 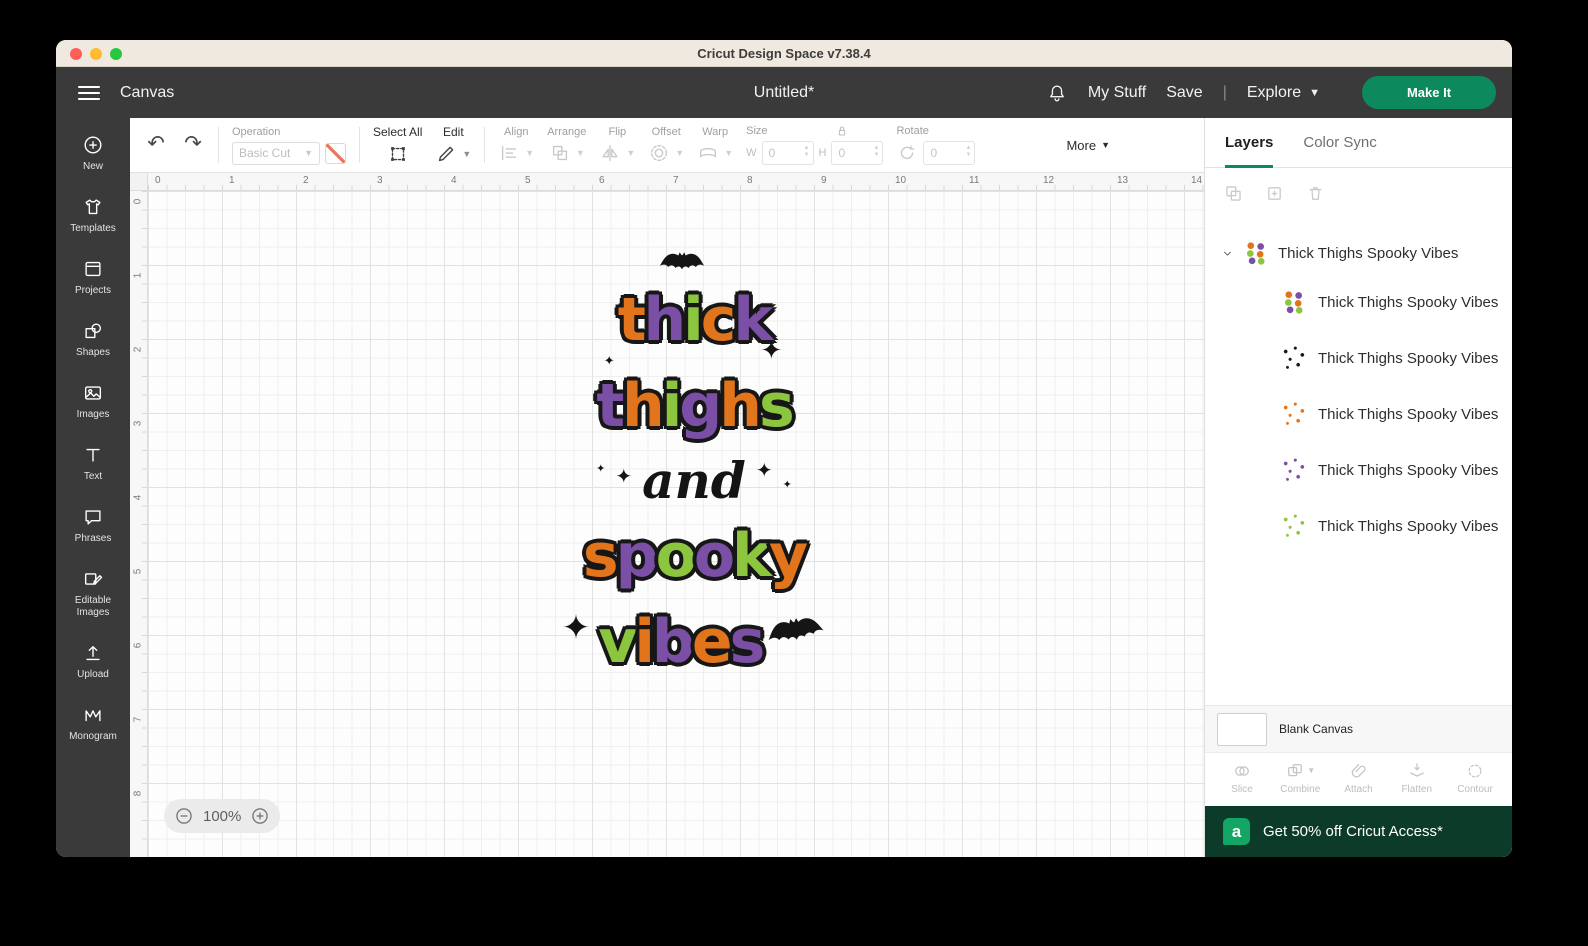 What do you see at coordinates (1408, 302) in the screenshot?
I see `layer-label: Thick Thighs Spooky Vibes` at bounding box center [1408, 302].